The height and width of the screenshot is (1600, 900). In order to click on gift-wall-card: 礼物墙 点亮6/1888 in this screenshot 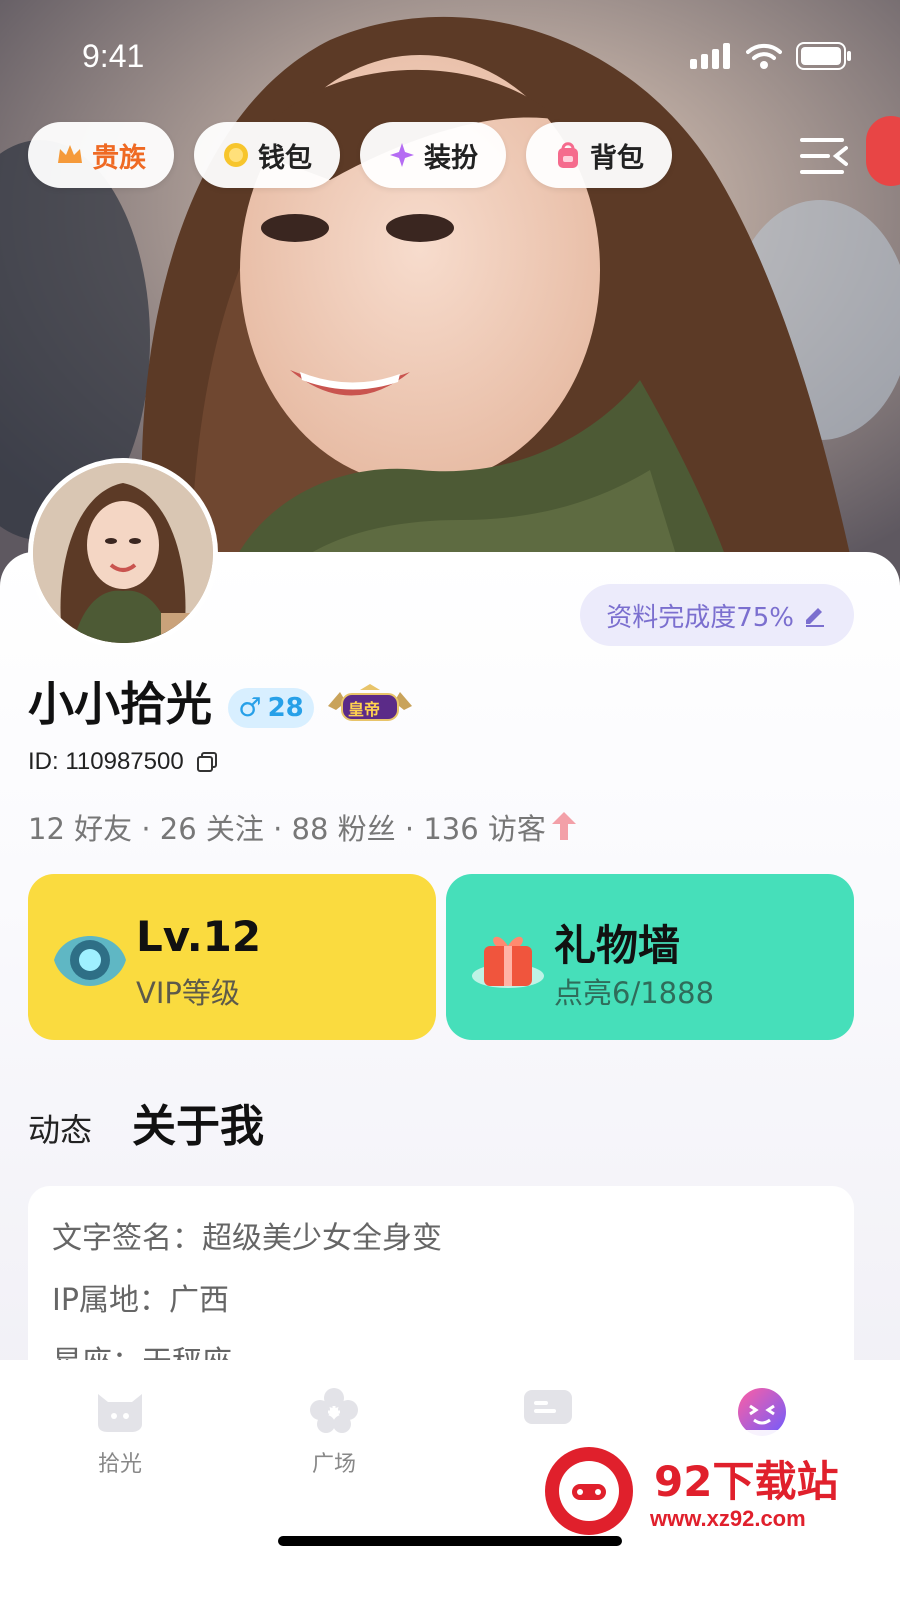, I will do `click(650, 957)`.